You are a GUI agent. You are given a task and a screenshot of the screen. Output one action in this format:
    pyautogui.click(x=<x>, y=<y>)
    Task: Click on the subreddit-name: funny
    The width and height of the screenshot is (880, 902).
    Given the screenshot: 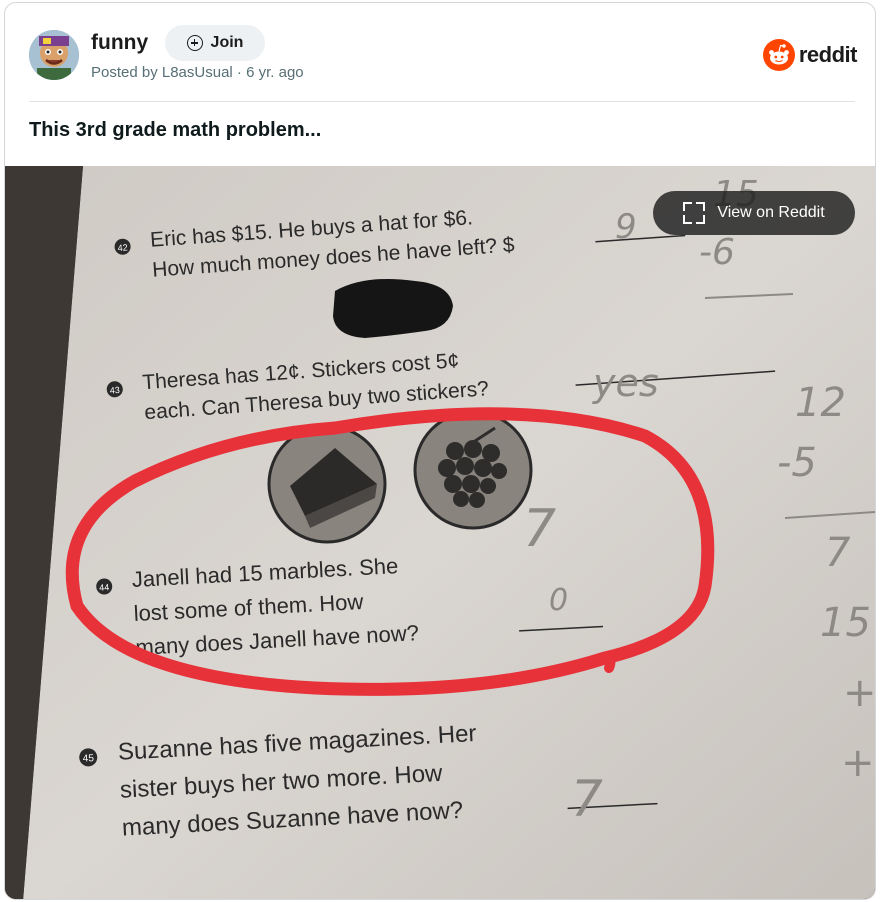 What is the action you would take?
    pyautogui.click(x=119, y=43)
    